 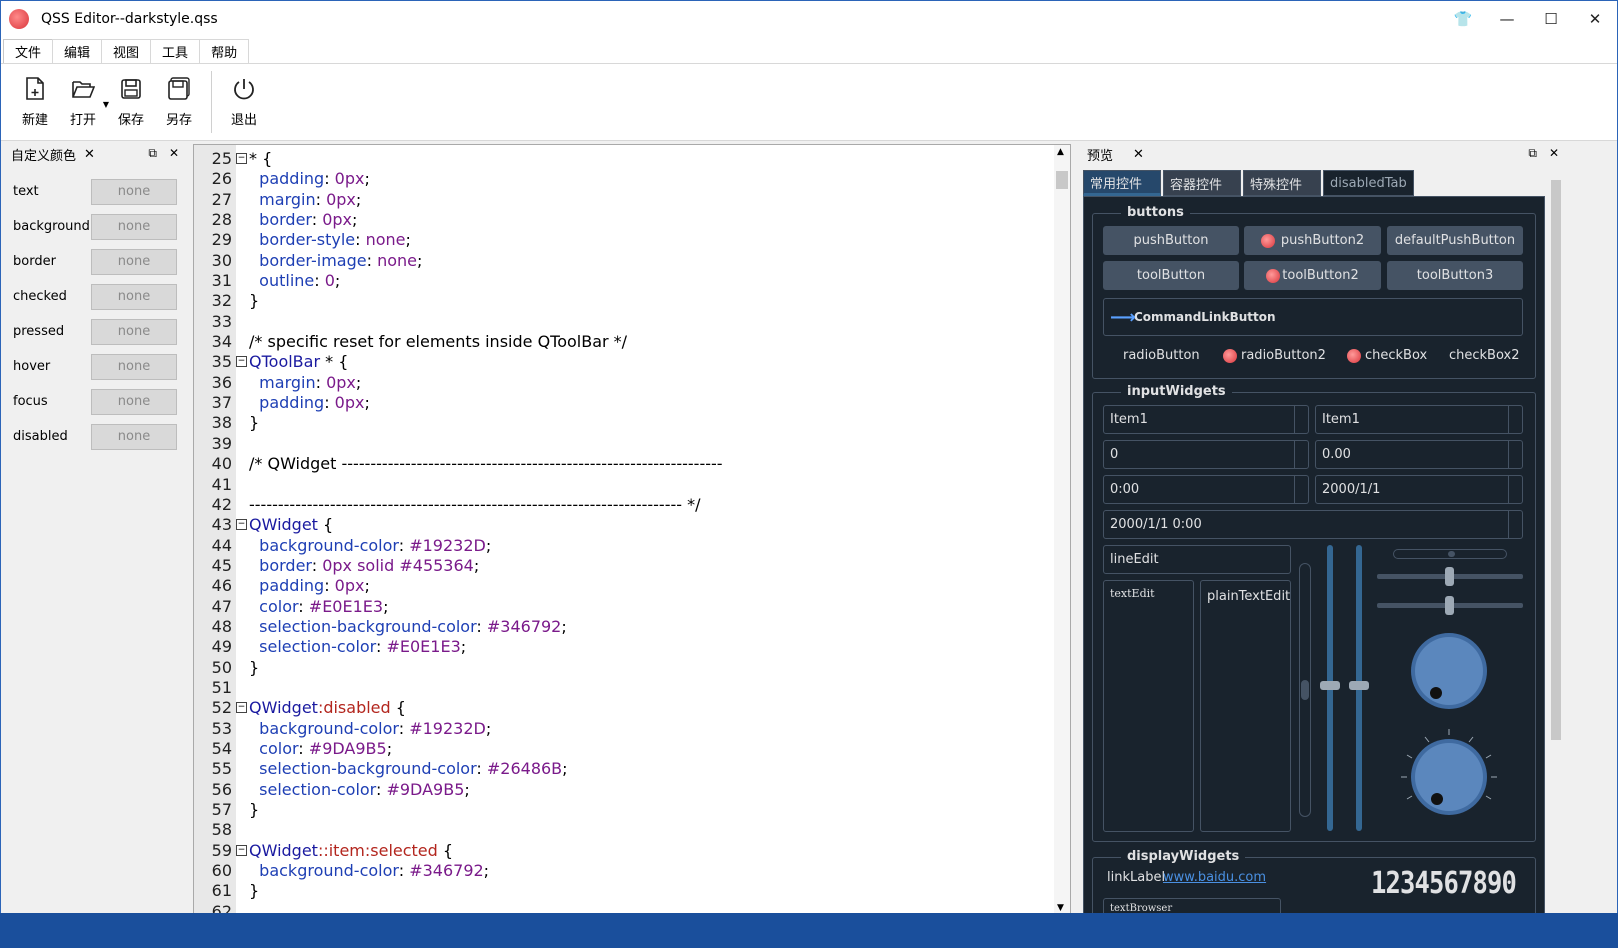 What do you see at coordinates (1206, 419) in the screenshot?
I see `combo-box-1: Item1` at bounding box center [1206, 419].